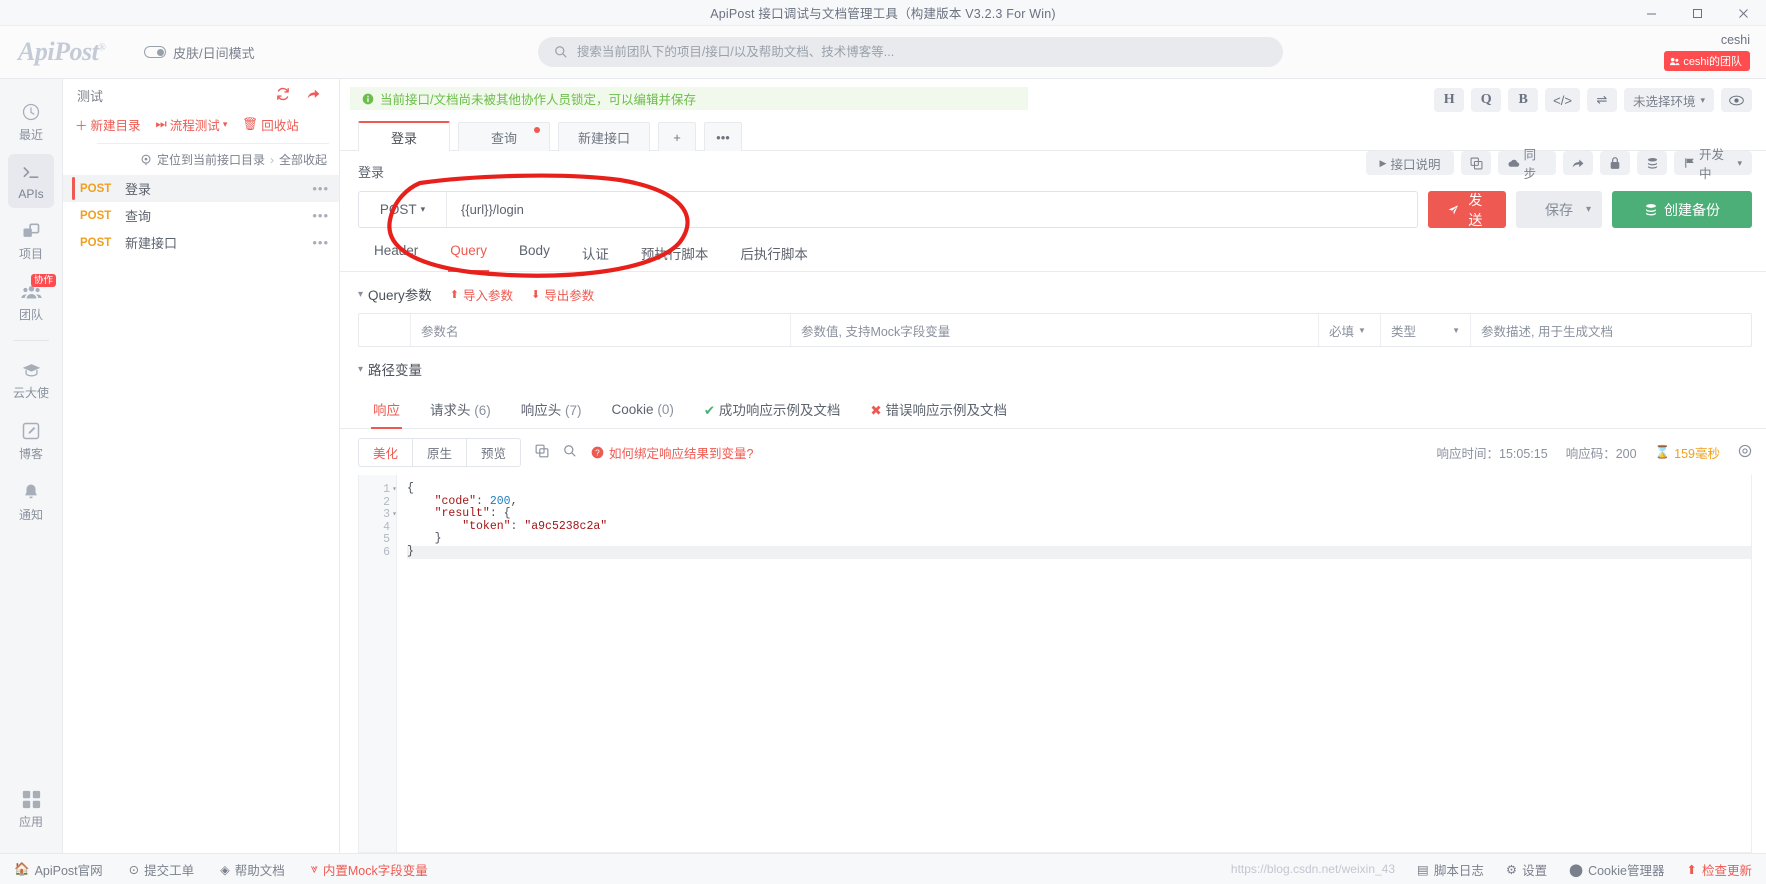 The height and width of the screenshot is (884, 1766). What do you see at coordinates (570, 452) in the screenshot?
I see `search-icon` at bounding box center [570, 452].